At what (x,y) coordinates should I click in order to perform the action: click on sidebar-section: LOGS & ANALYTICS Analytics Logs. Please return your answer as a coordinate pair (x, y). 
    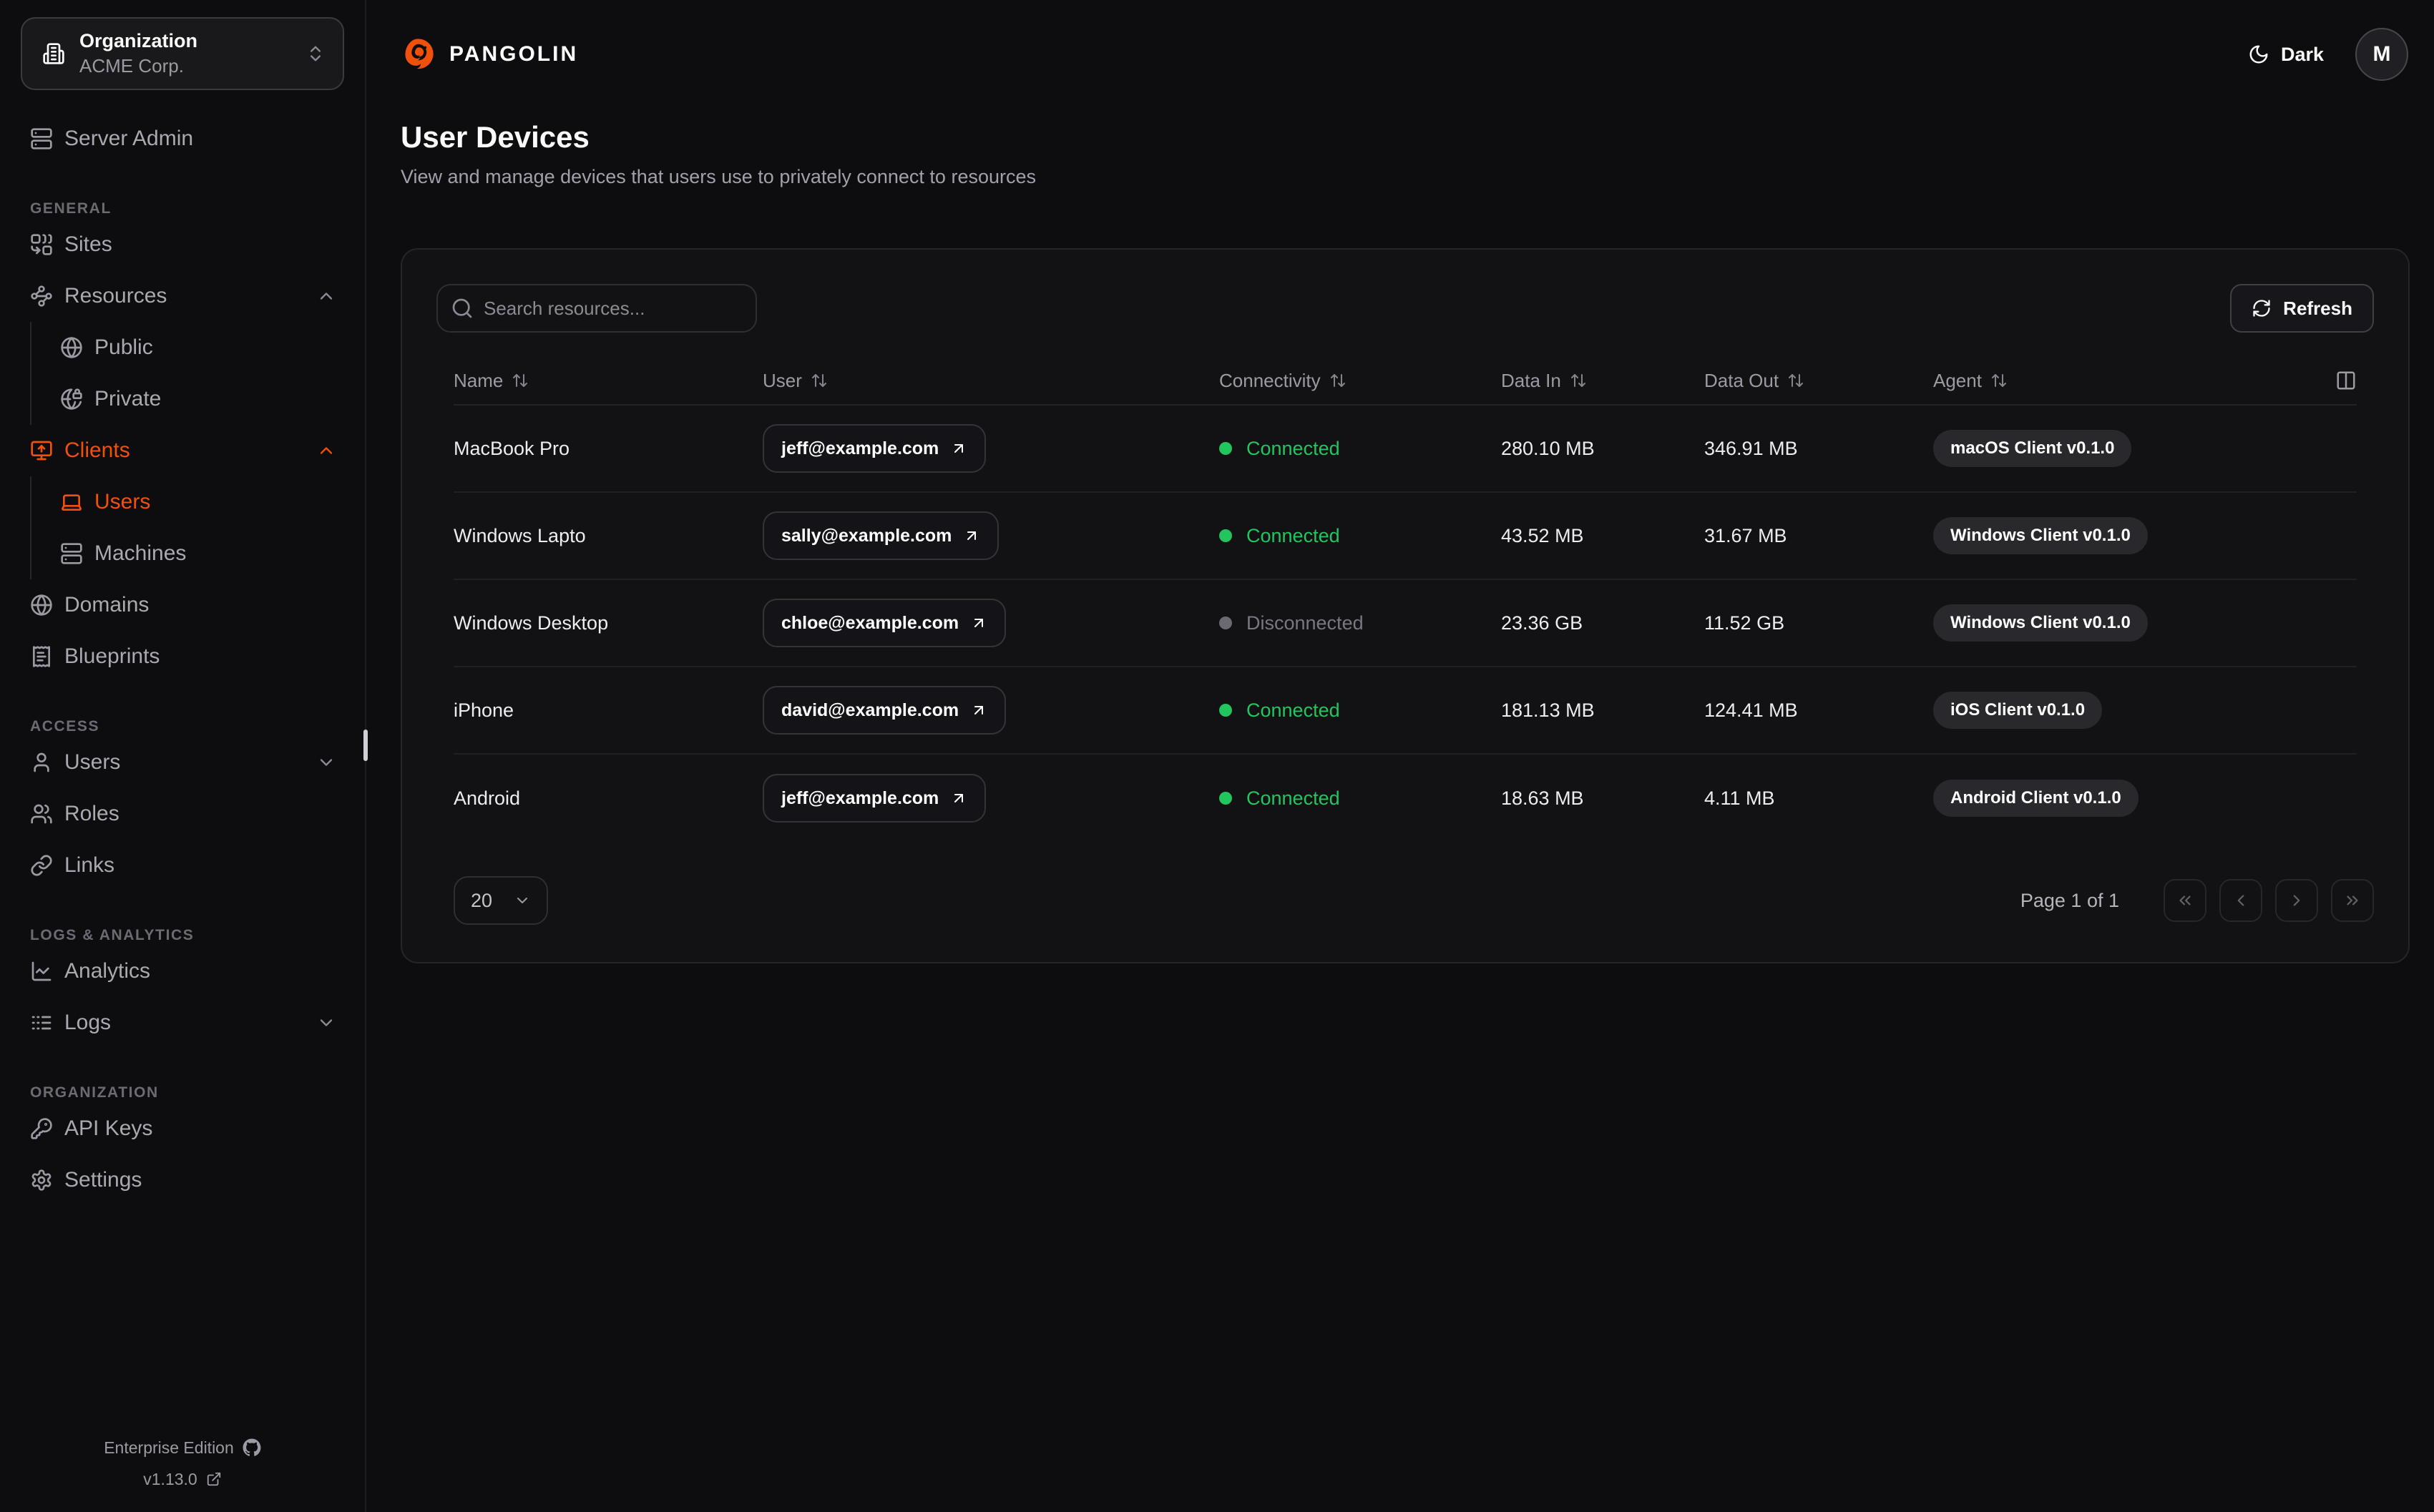
    Looking at the image, I should click on (182, 987).